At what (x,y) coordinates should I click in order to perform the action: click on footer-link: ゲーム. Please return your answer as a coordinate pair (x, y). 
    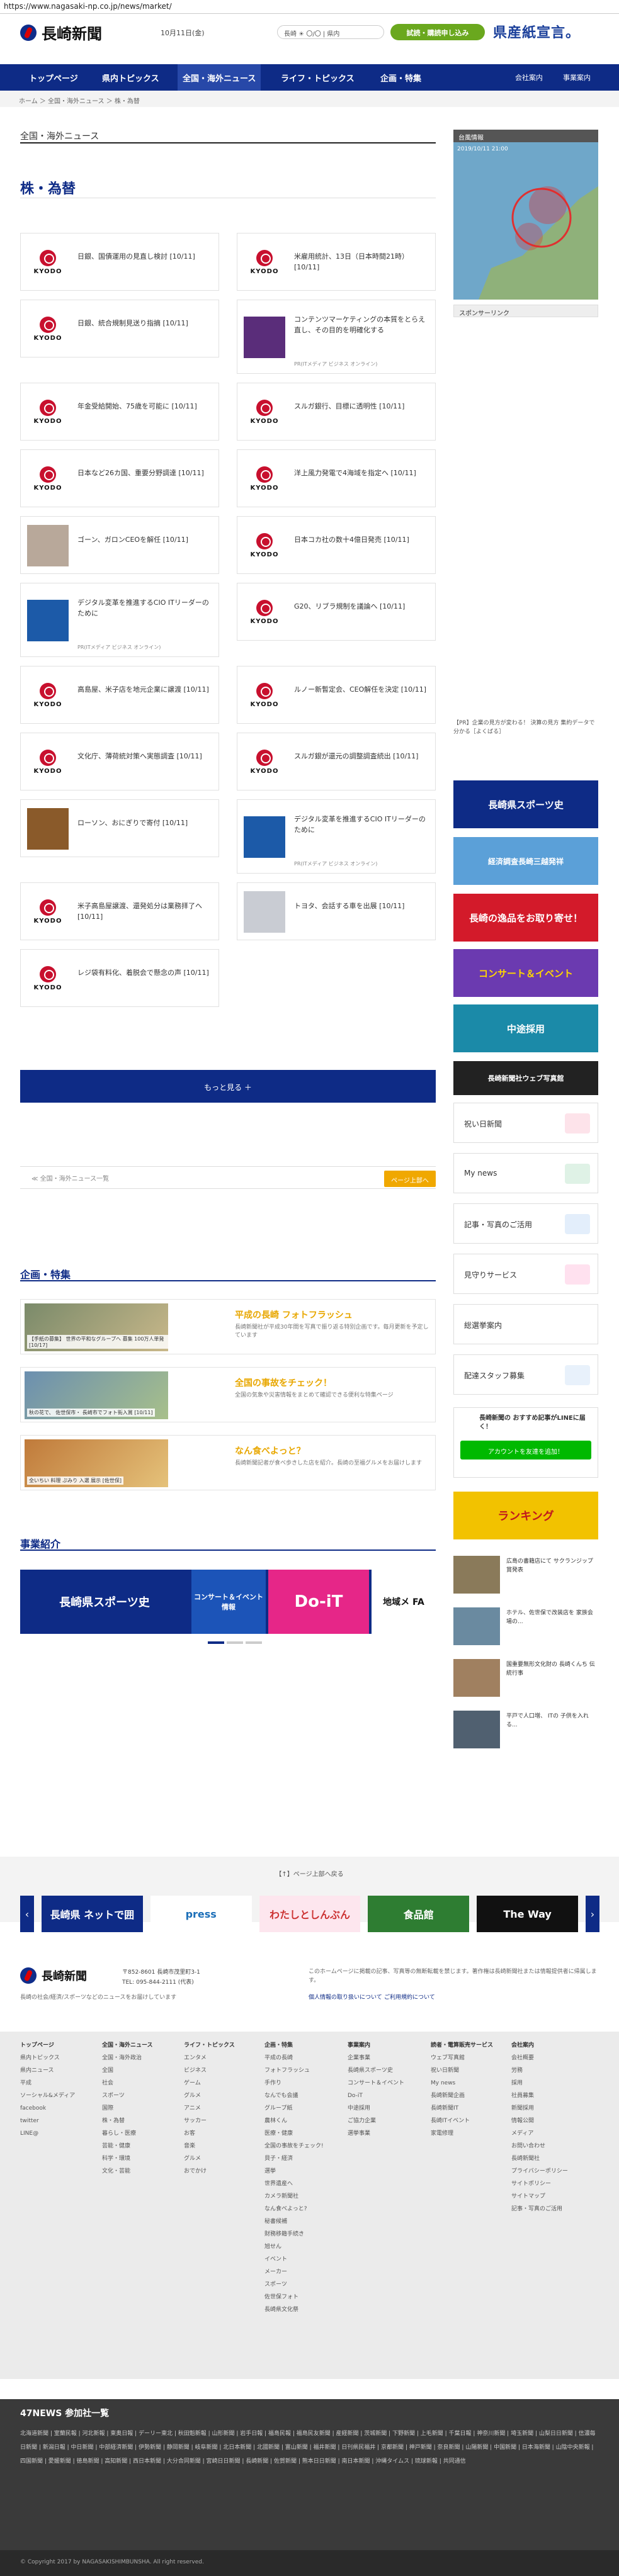
    Looking at the image, I should click on (218, 2083).